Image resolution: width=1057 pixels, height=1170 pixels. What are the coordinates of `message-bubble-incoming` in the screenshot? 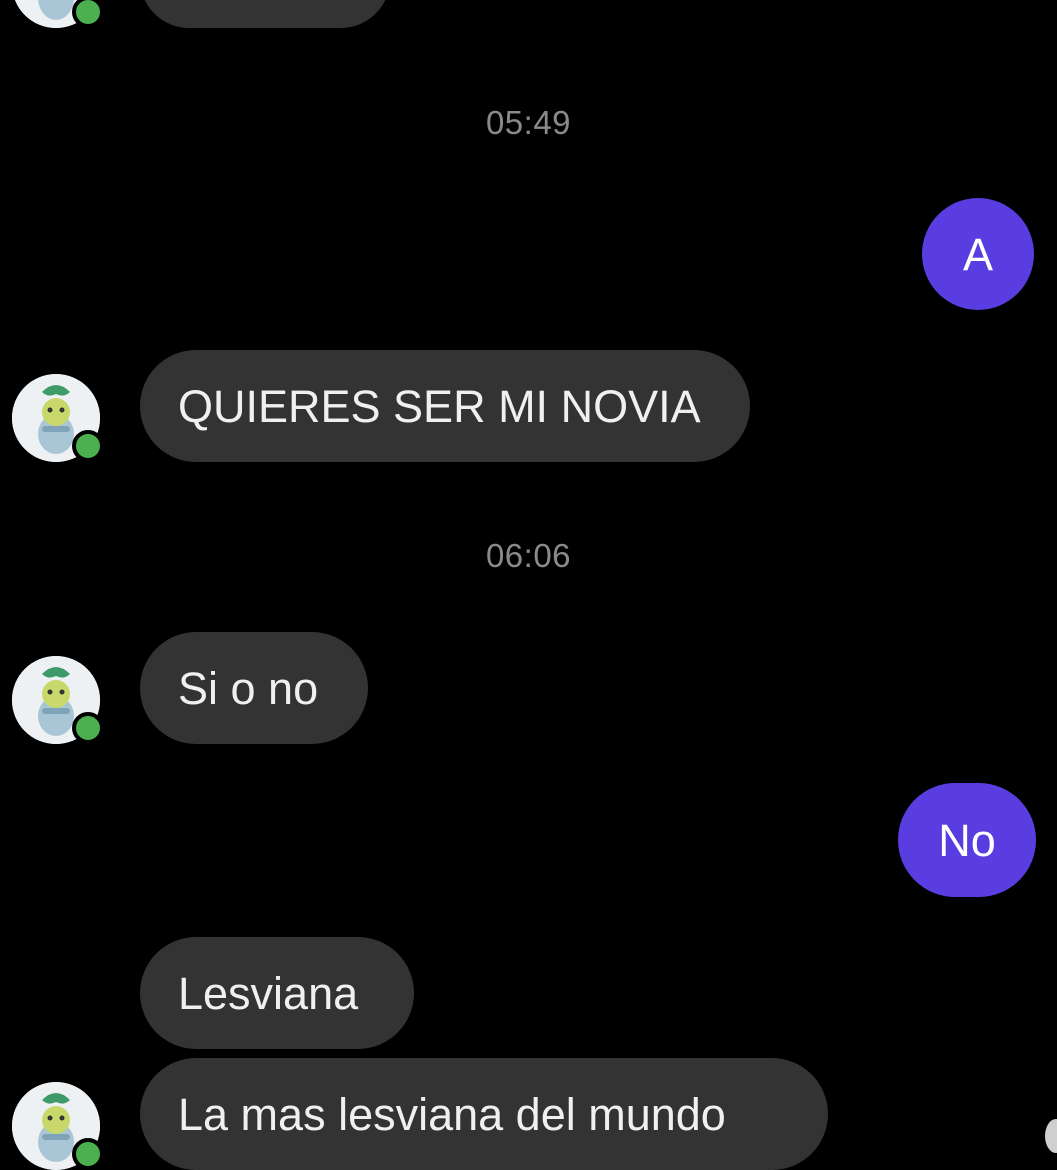 It's located at (265, 14).